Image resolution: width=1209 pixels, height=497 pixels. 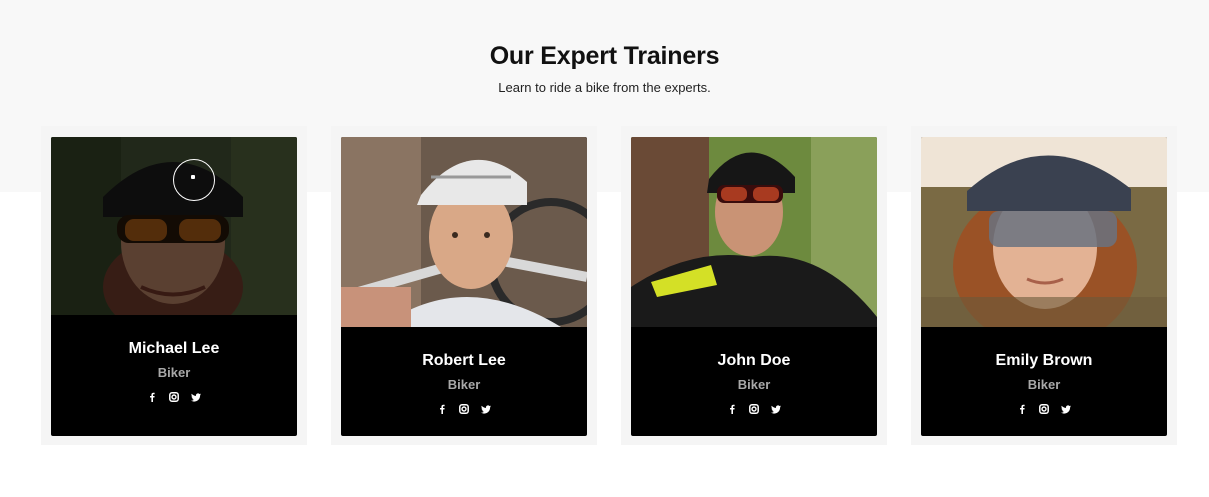 I want to click on trainer-card: John Doe Biker, so click(x=754, y=286).